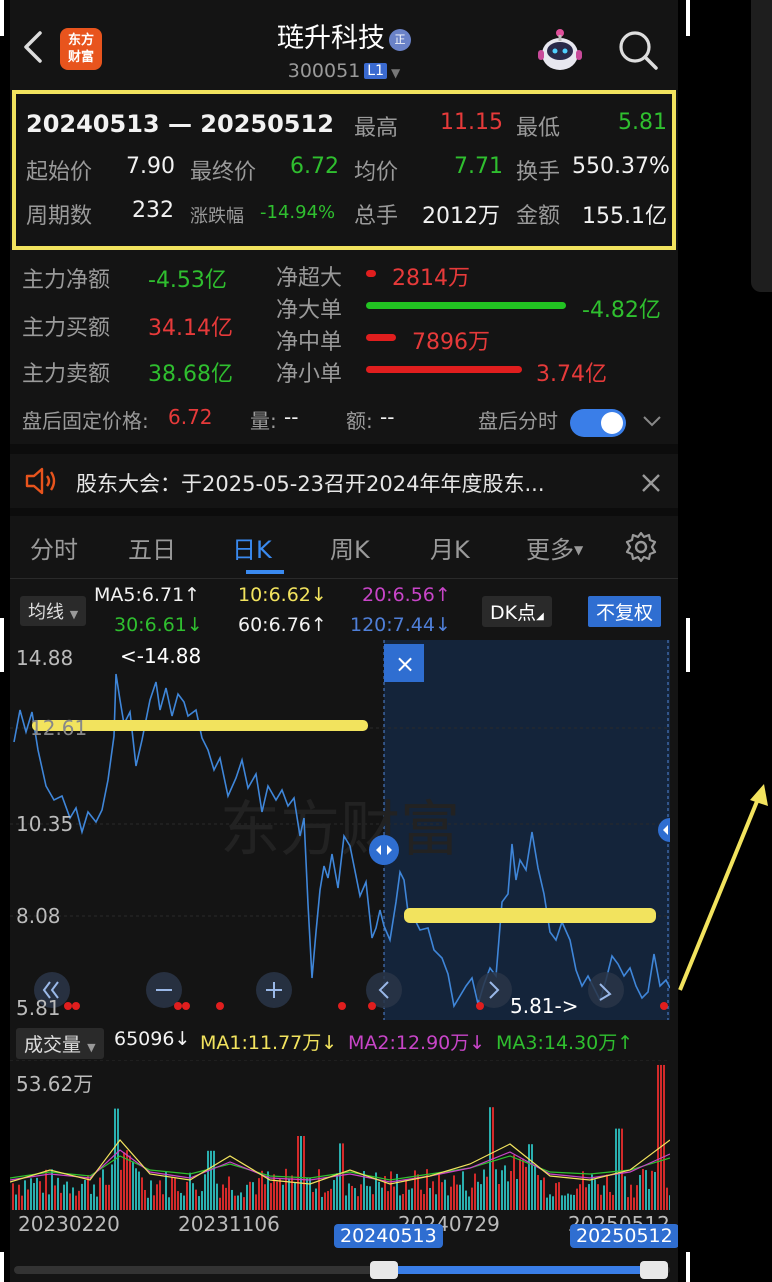 The image size is (772, 1282). What do you see at coordinates (344, 578) in the screenshot?
I see `tabs-divider` at bounding box center [344, 578].